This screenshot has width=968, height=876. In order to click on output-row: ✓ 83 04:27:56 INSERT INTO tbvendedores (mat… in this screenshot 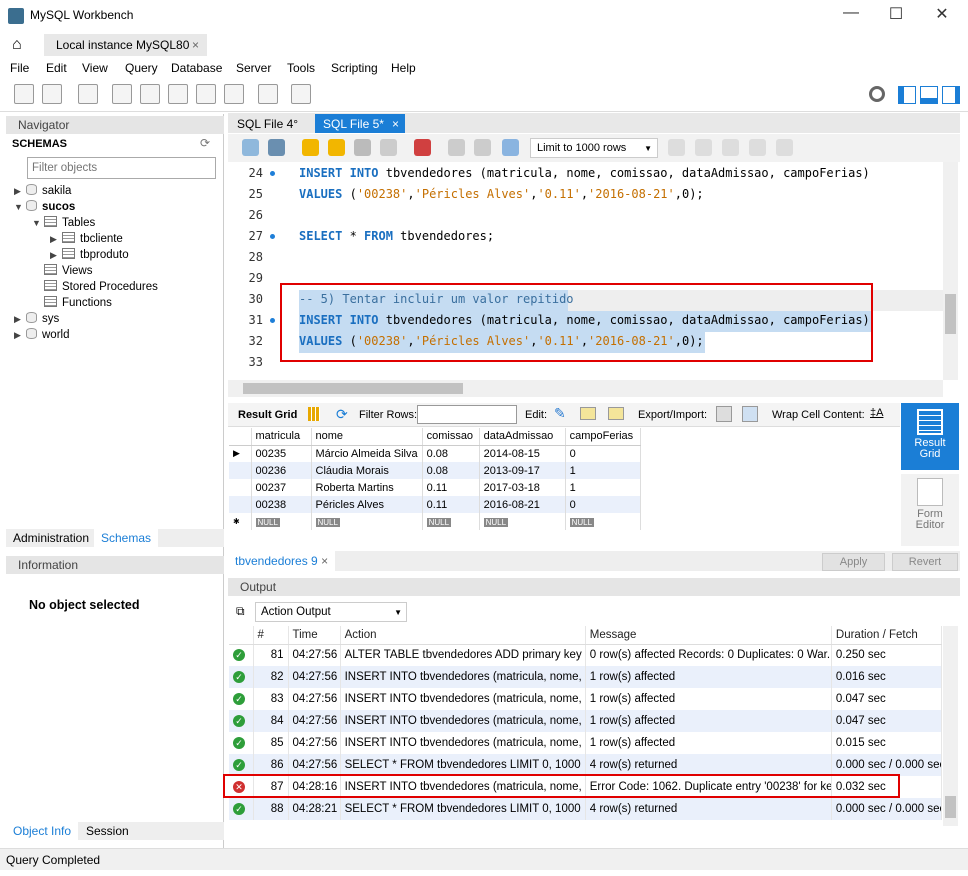, I will do `click(585, 699)`.